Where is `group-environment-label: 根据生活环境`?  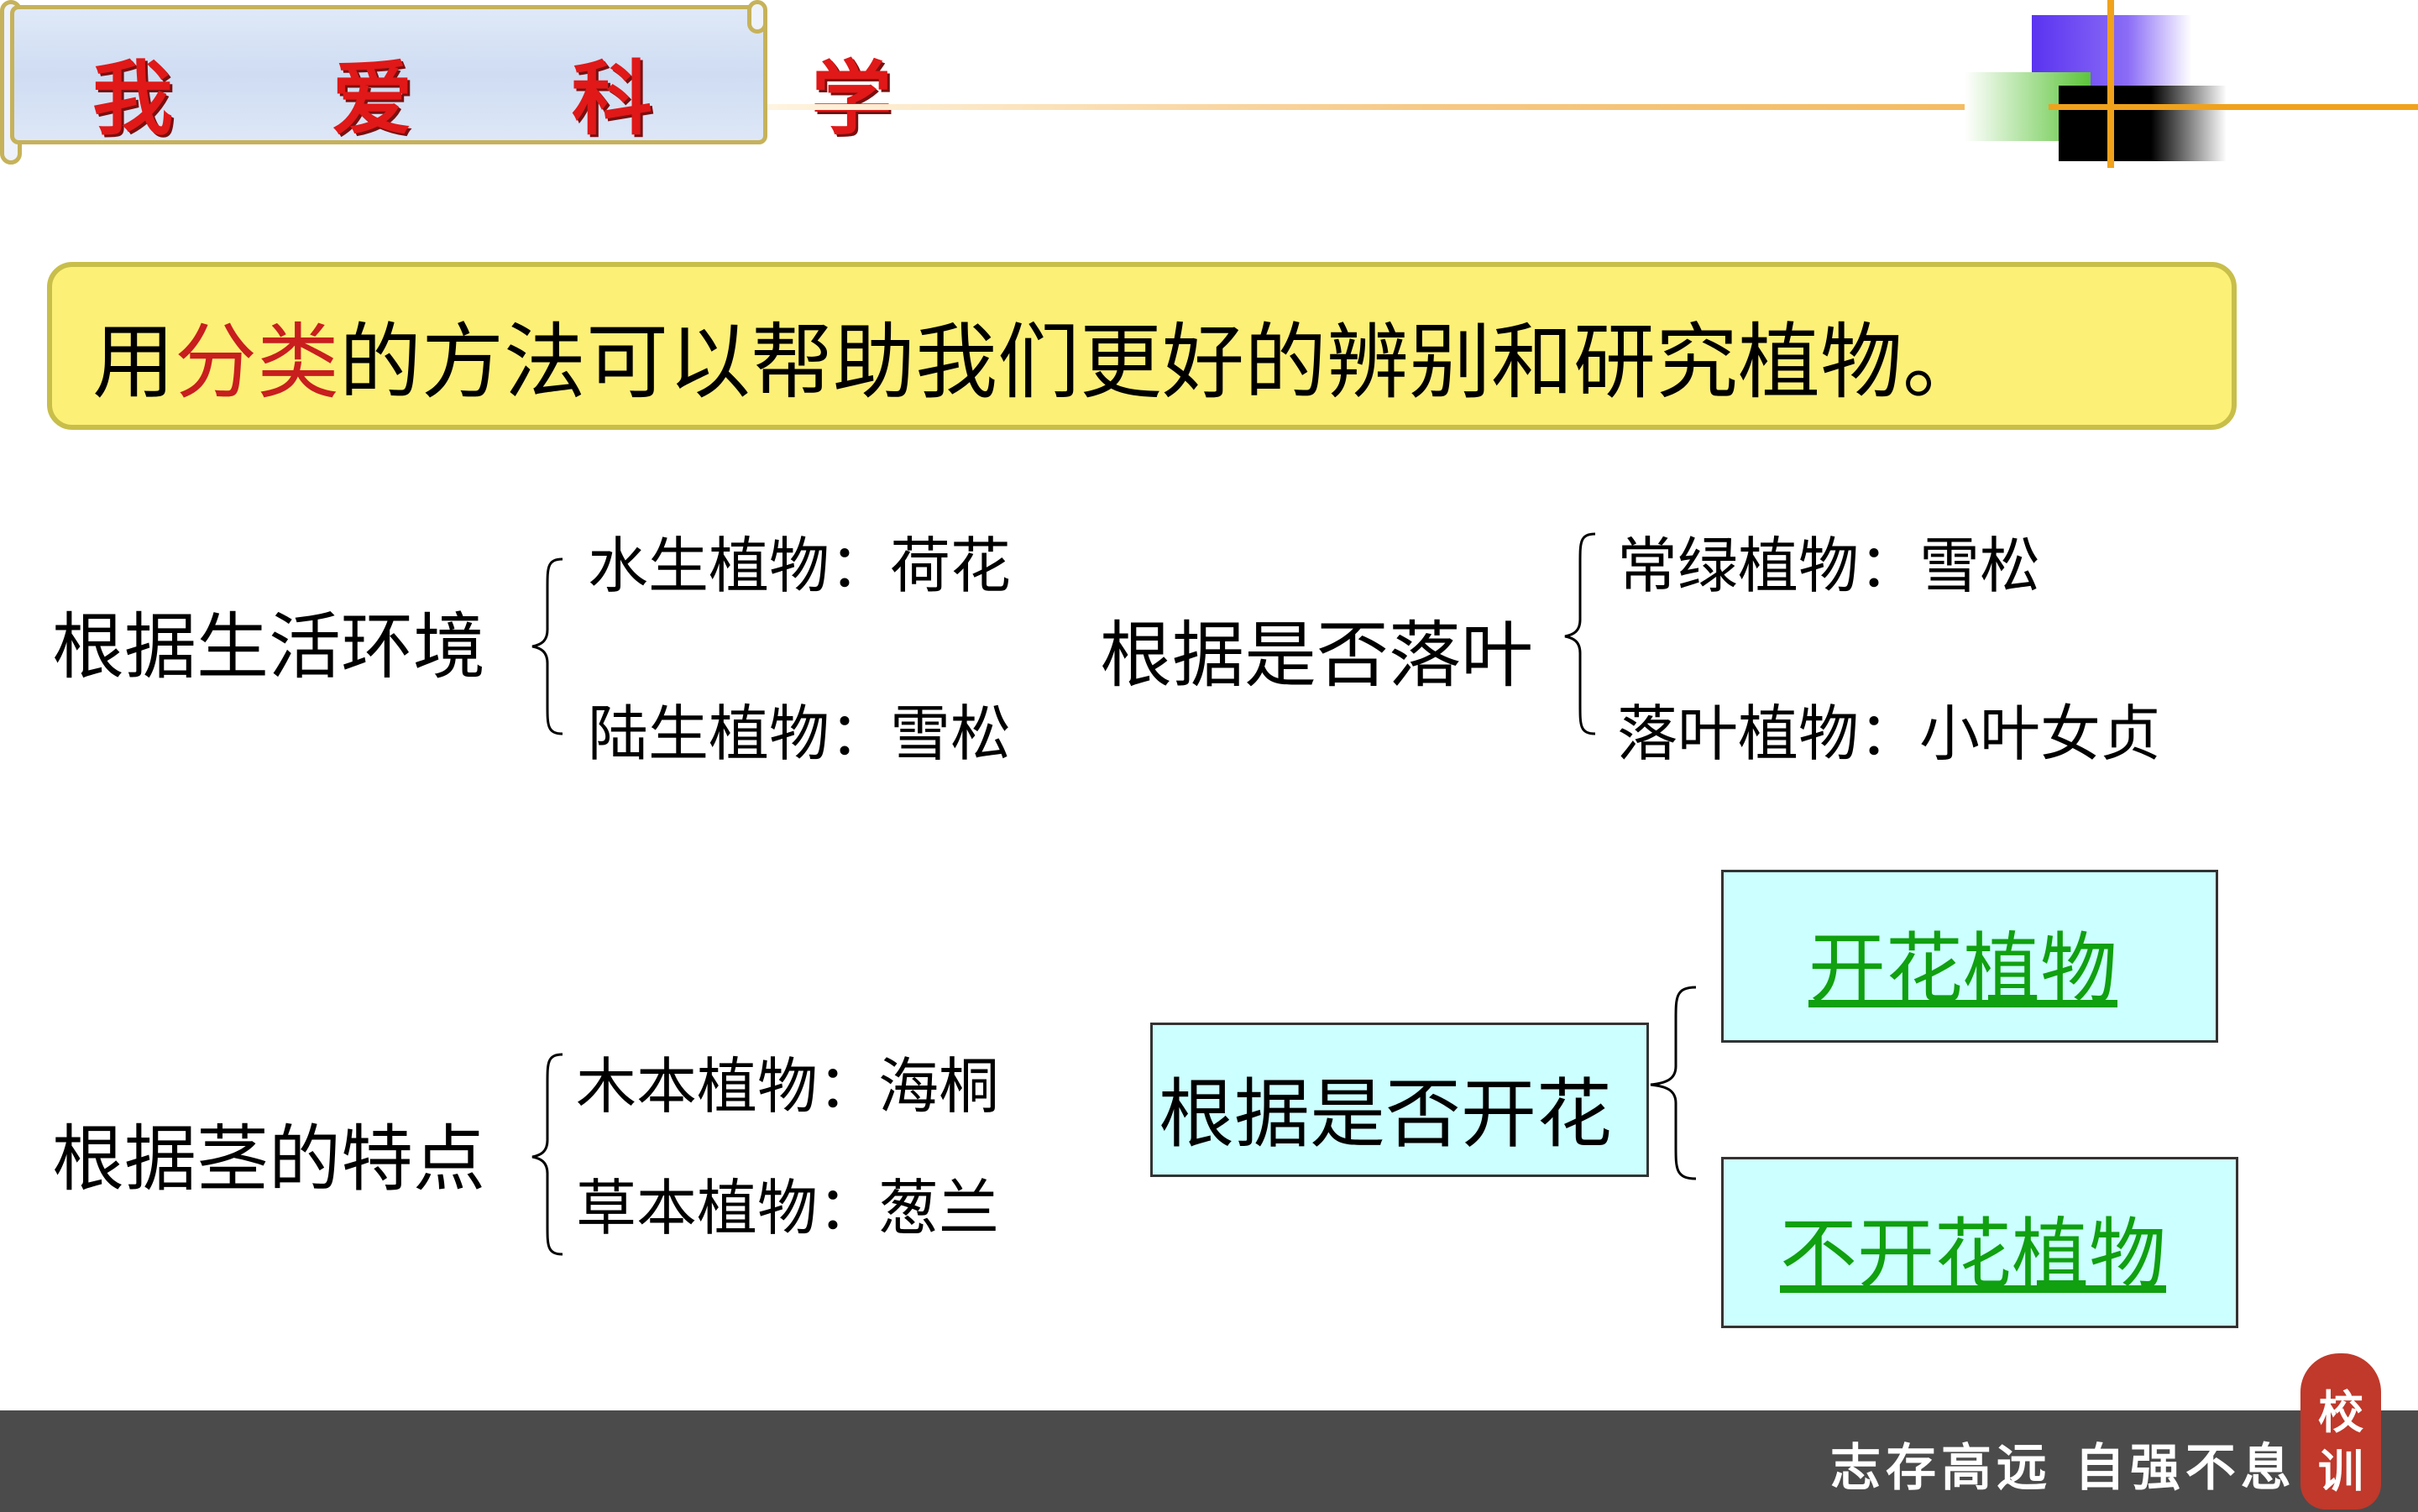
group-environment-label: 根据生活环境 is located at coordinates (268, 647).